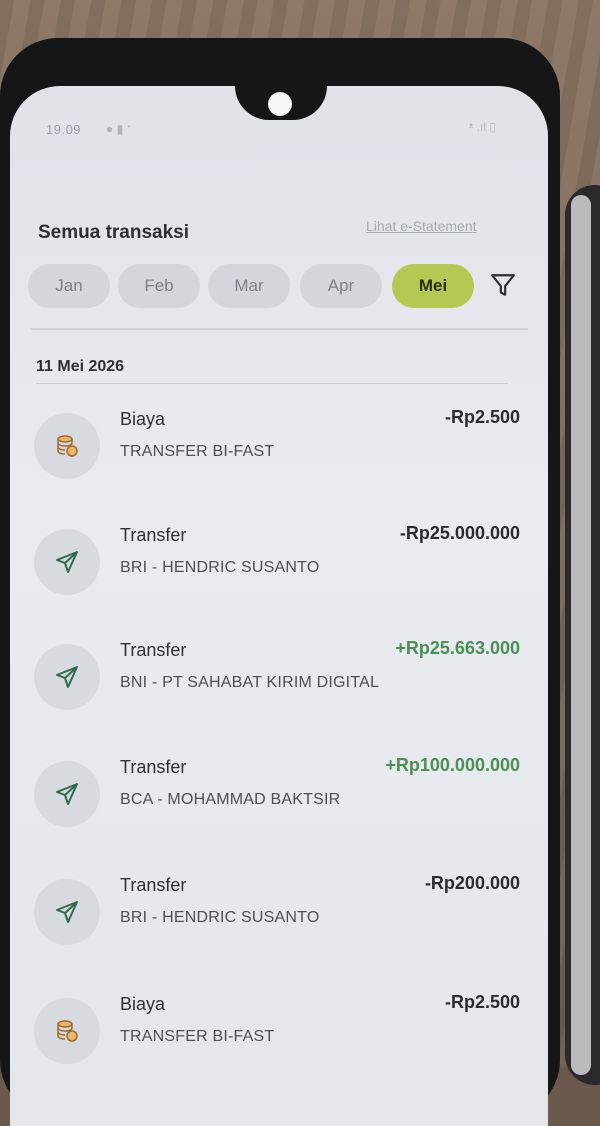  Describe the element at coordinates (482, 127) in the screenshot. I see `signal-battery-icons: ᵜ .ıl ▯` at that location.